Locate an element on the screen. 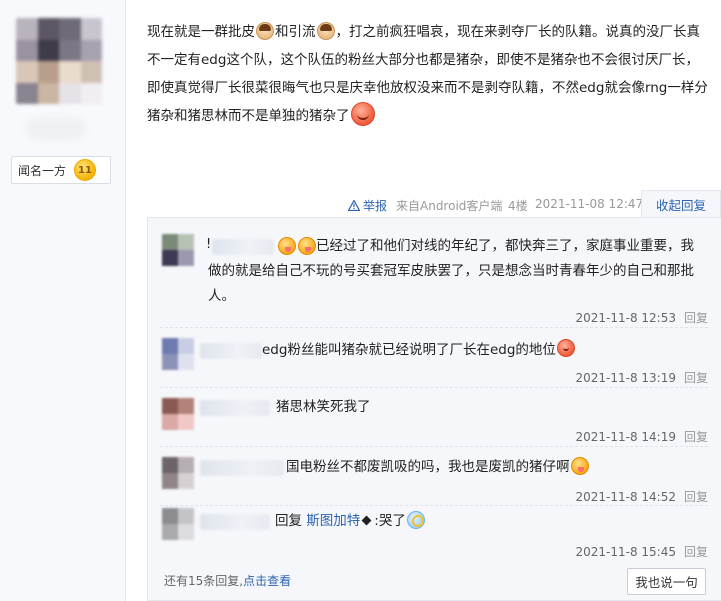 The height and width of the screenshot is (601, 721). user-avatar is located at coordinates (59, 61).